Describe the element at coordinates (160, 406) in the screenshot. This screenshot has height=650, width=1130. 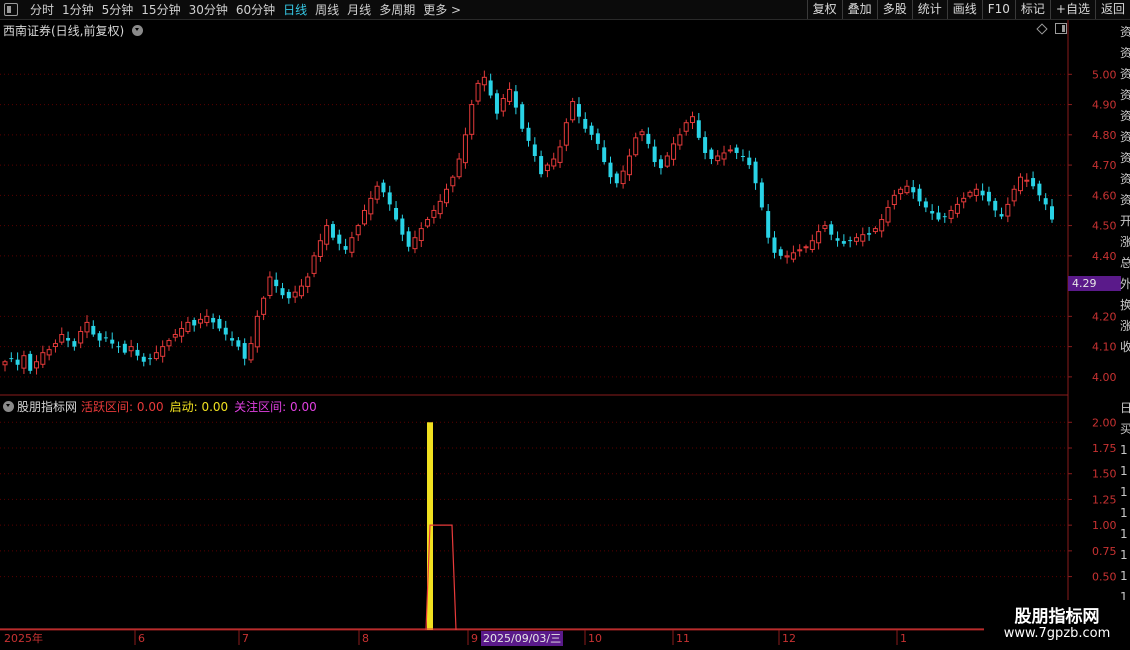
I see `indicator-title: 股朋指标网 活跃区间: 0.00 启动: 0.00 关注区间: 0.00` at that location.